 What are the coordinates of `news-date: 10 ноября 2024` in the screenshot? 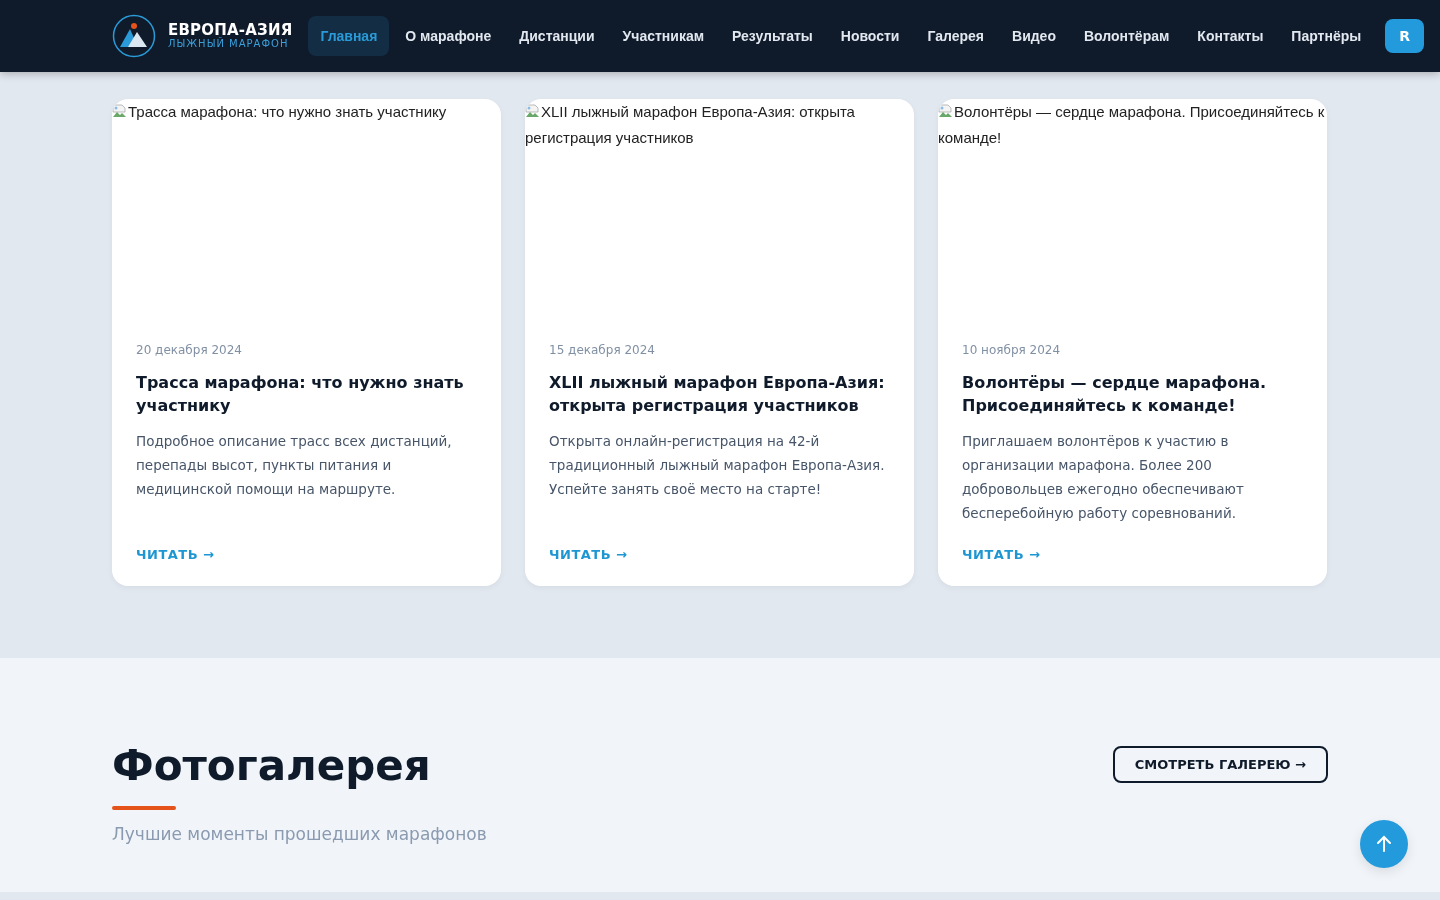 It's located at (1012, 350).